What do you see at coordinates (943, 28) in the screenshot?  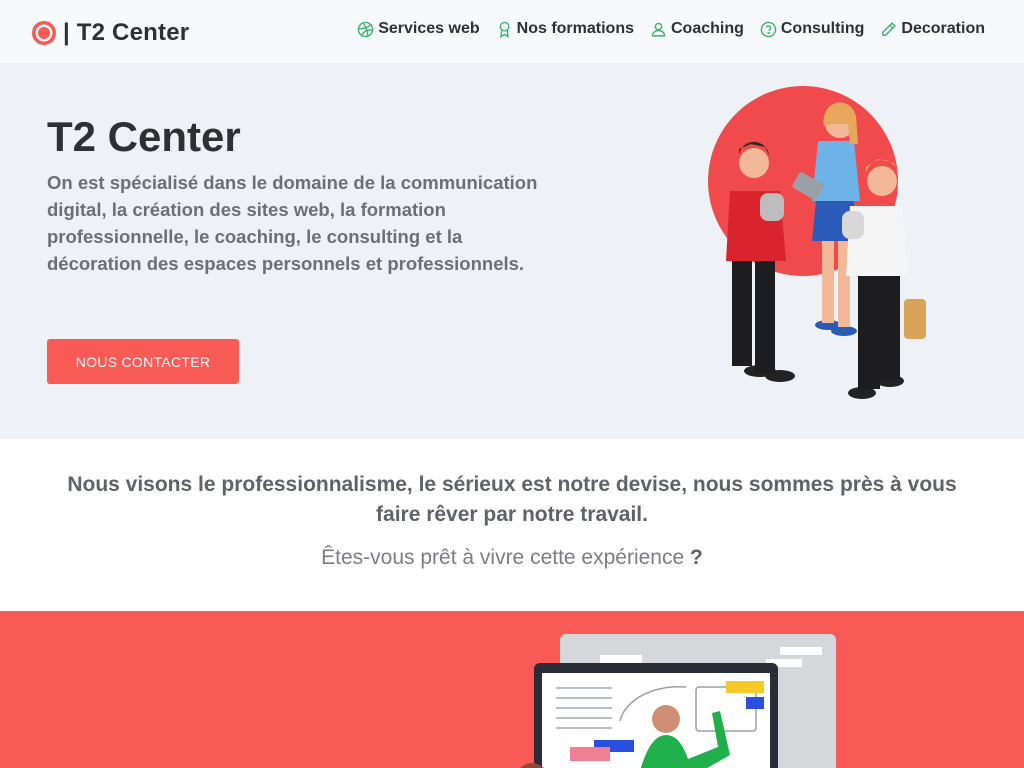 I see `nav-label: Decoration` at bounding box center [943, 28].